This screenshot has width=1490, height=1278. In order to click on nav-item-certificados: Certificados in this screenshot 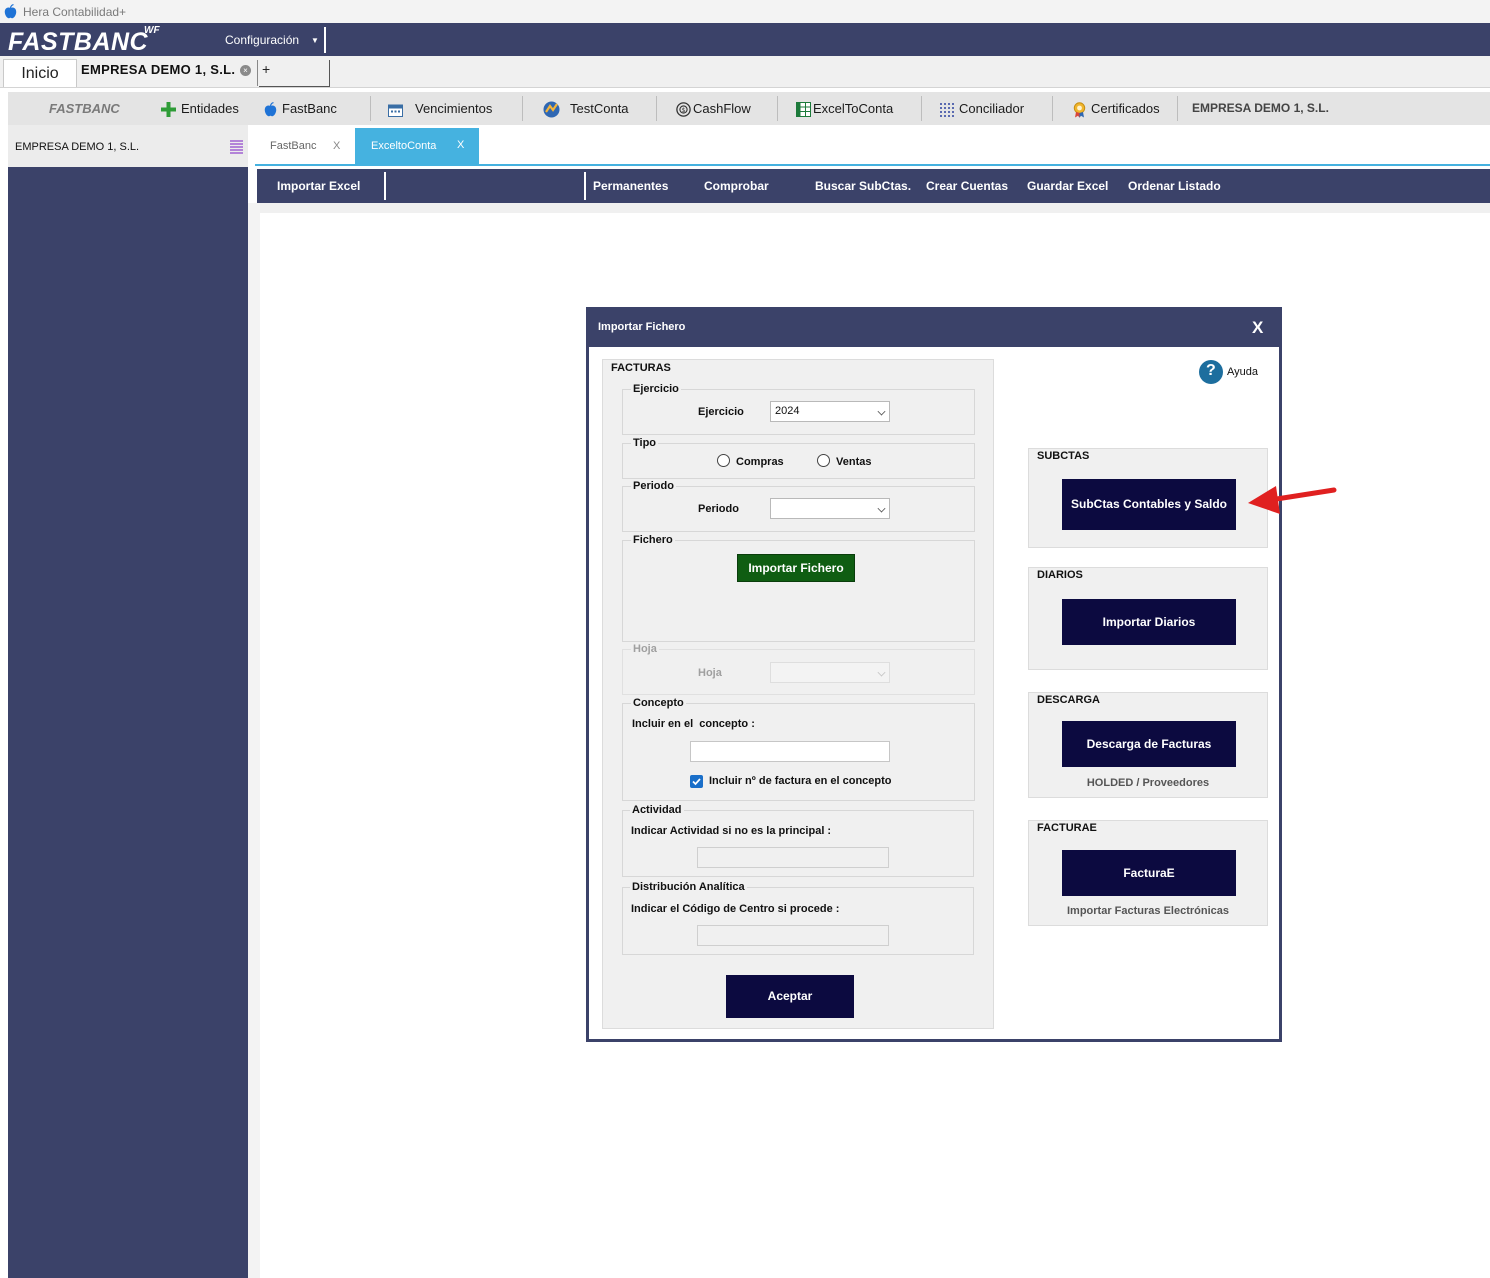, I will do `click(1116, 108)`.